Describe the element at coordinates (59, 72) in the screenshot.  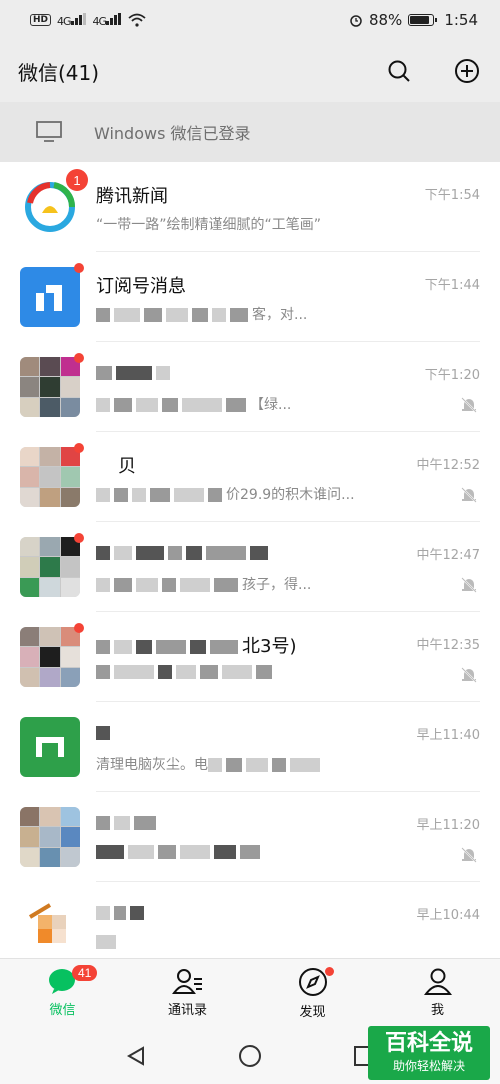
I see `page-title: 微信(41)` at that location.